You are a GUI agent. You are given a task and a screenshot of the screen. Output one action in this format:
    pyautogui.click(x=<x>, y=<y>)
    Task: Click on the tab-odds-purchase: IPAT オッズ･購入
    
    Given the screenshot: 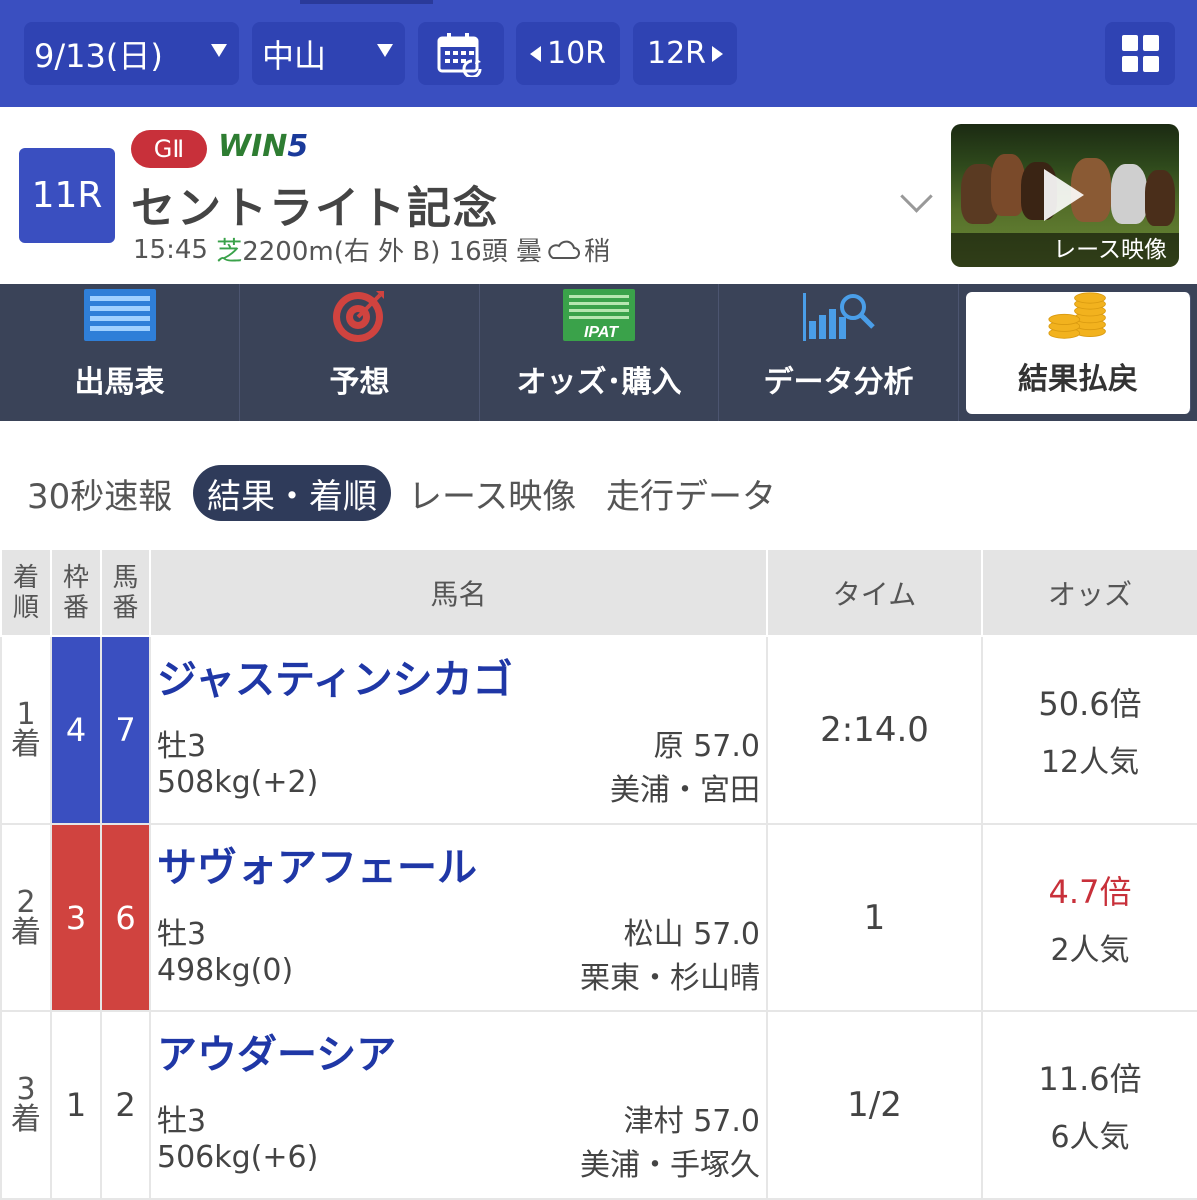 What is the action you would take?
    pyautogui.click(x=599, y=352)
    